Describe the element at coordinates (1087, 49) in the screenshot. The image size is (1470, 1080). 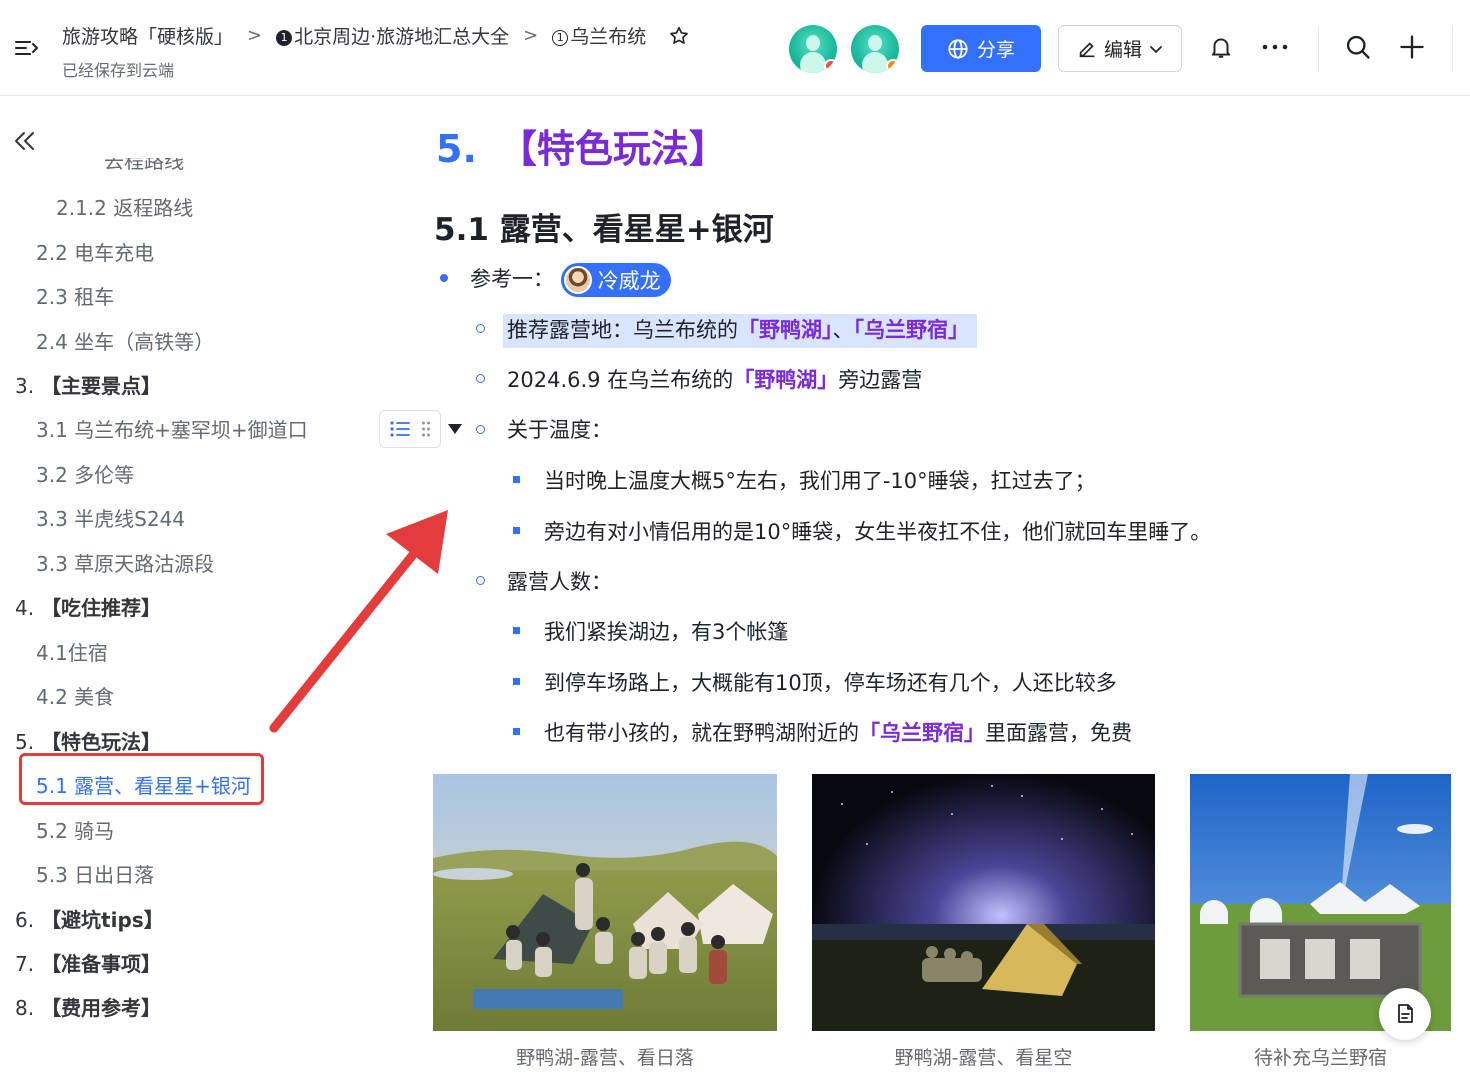
I see `pencil-icon` at that location.